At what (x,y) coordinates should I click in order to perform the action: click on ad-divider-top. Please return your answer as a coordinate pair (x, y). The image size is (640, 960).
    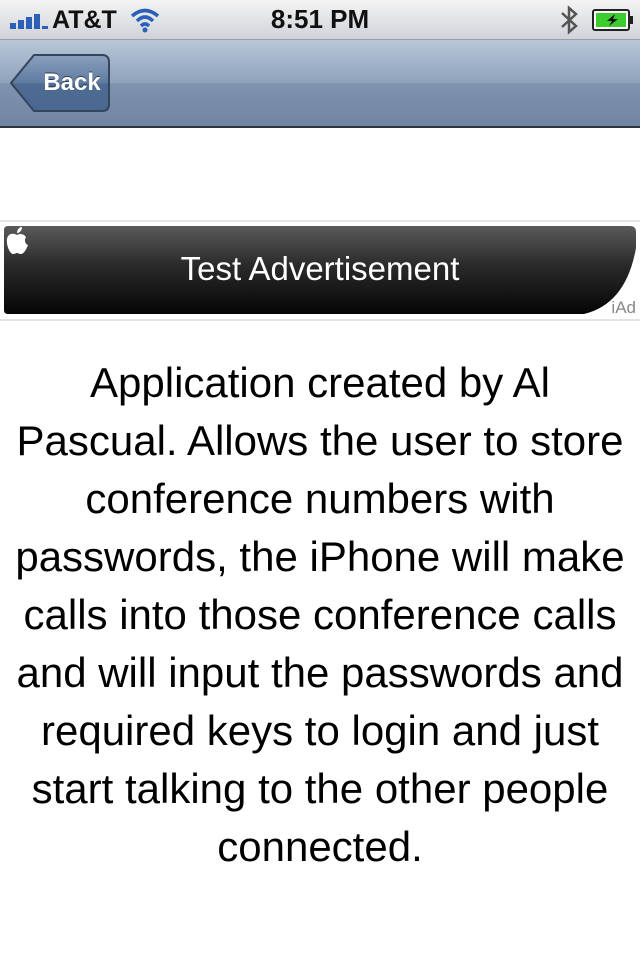
    Looking at the image, I should click on (320, 221).